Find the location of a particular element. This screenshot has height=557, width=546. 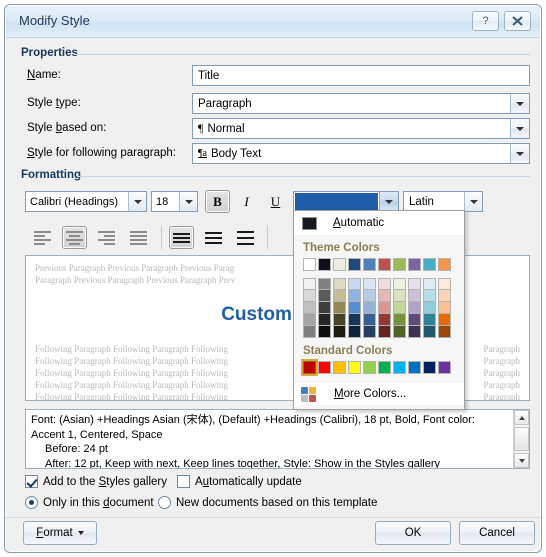

style-following-dropdown: ¶a Body Text is located at coordinates (361, 153).